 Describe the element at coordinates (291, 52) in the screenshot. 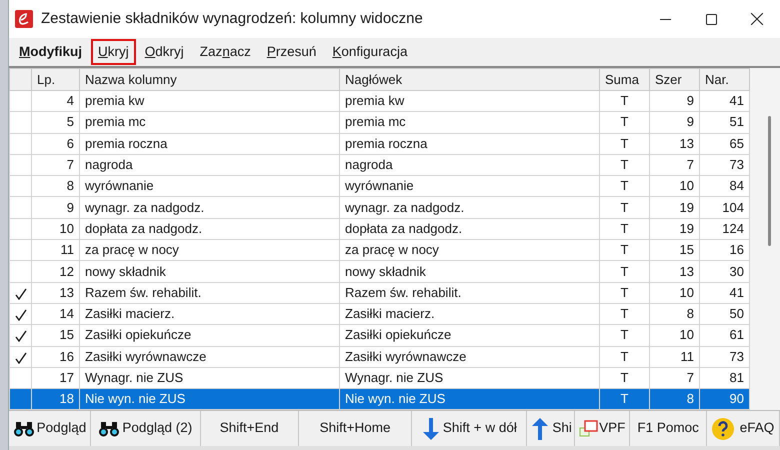

I see `menu-item: Przesuń` at that location.